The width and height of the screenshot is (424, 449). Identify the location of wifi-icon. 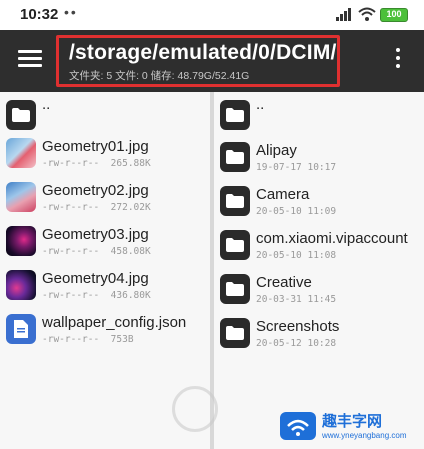
(367, 16).